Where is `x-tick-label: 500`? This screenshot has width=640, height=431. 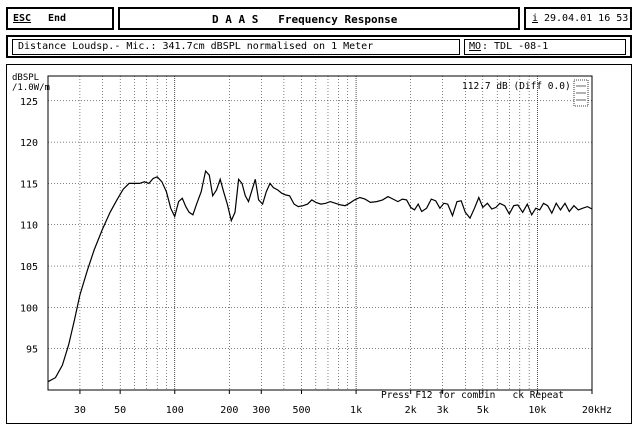
x-tick-label: 500 is located at coordinates (301, 410).